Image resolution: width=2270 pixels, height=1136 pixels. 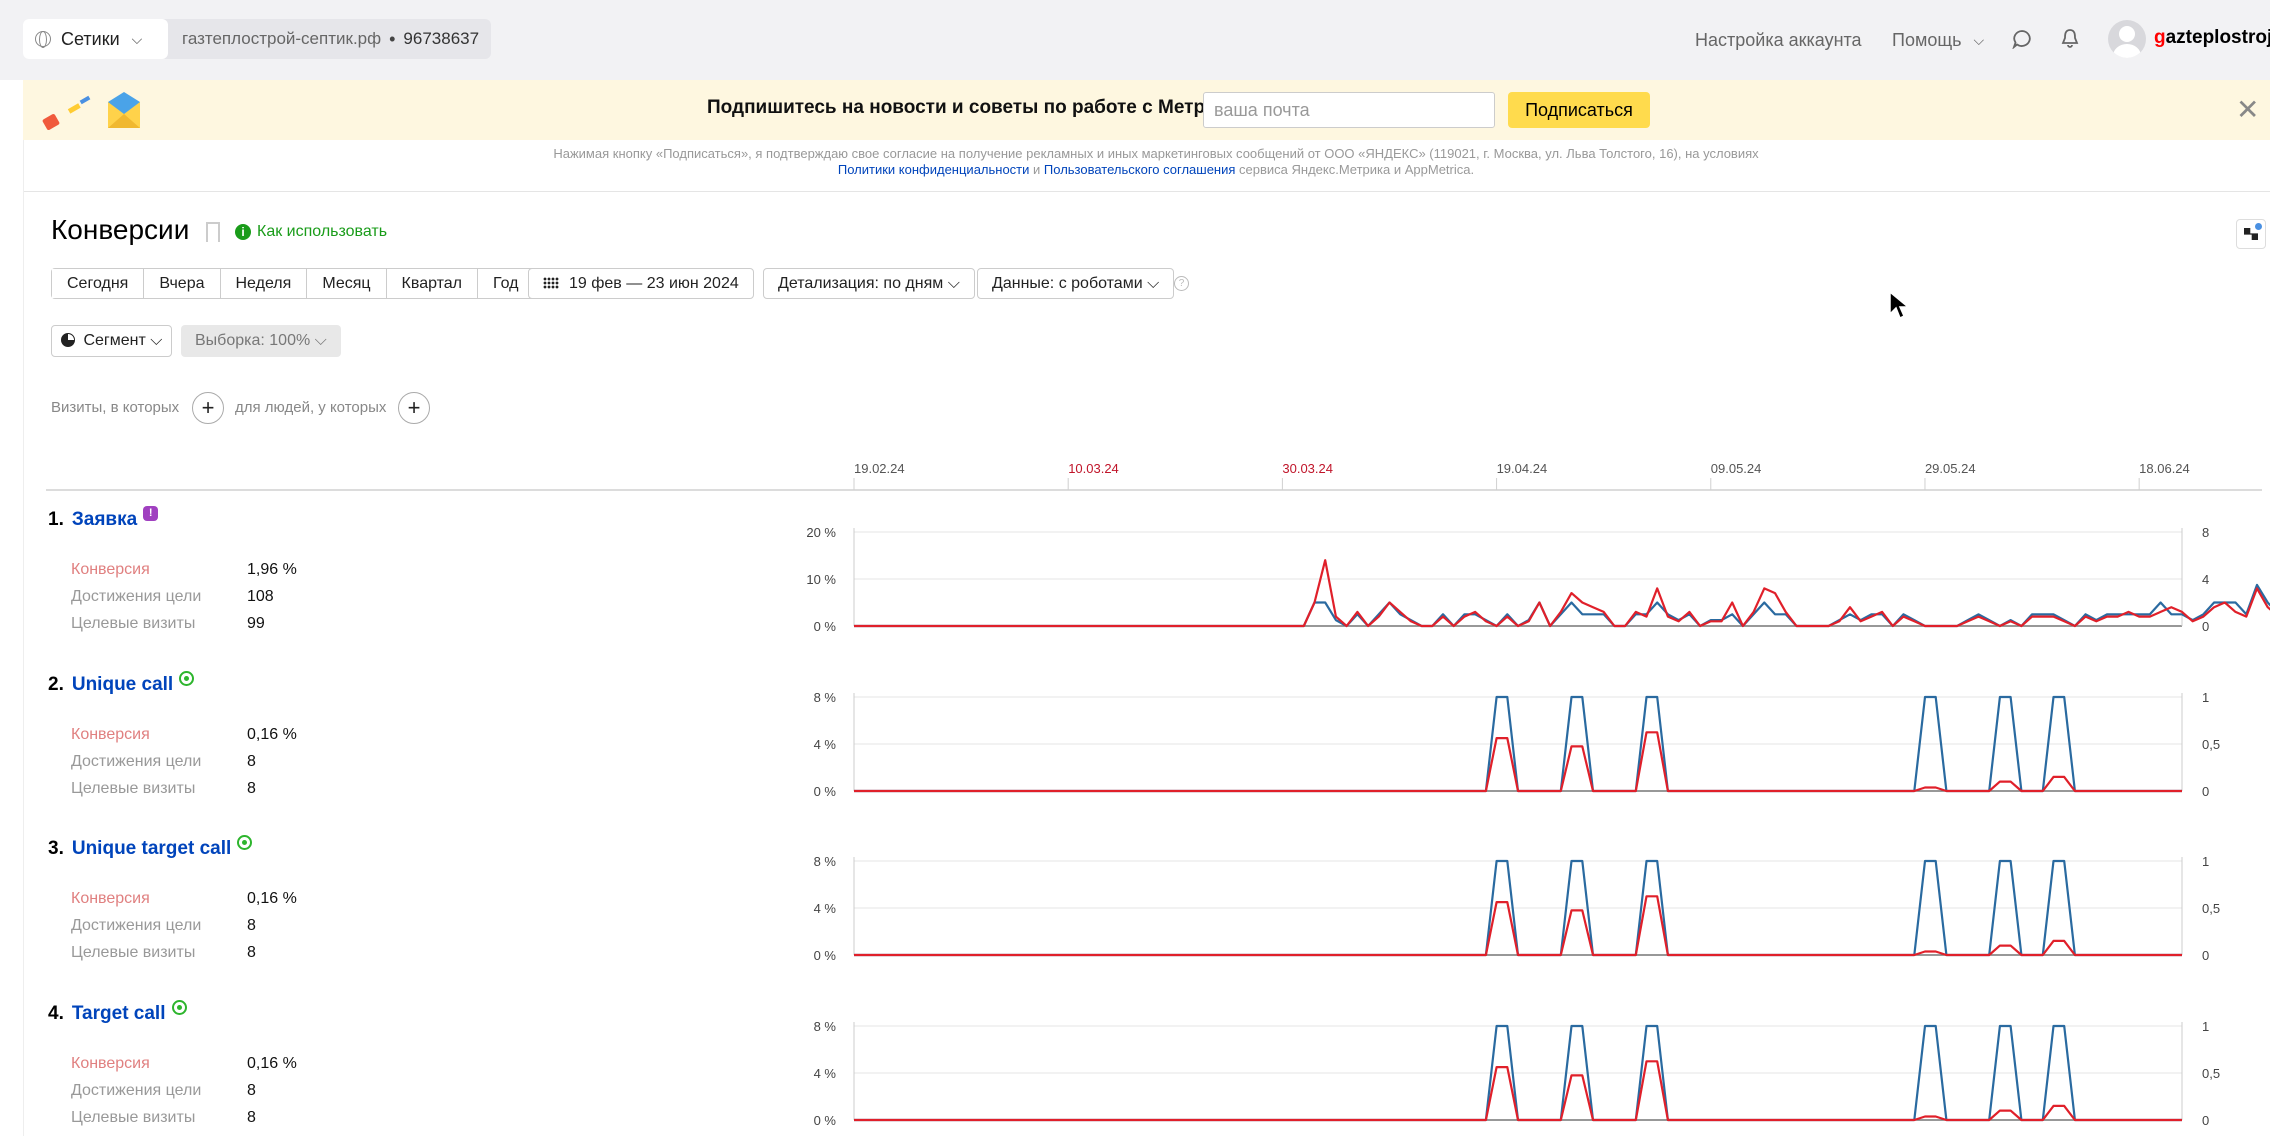 I want to click on pie-icon, so click(x=68, y=340).